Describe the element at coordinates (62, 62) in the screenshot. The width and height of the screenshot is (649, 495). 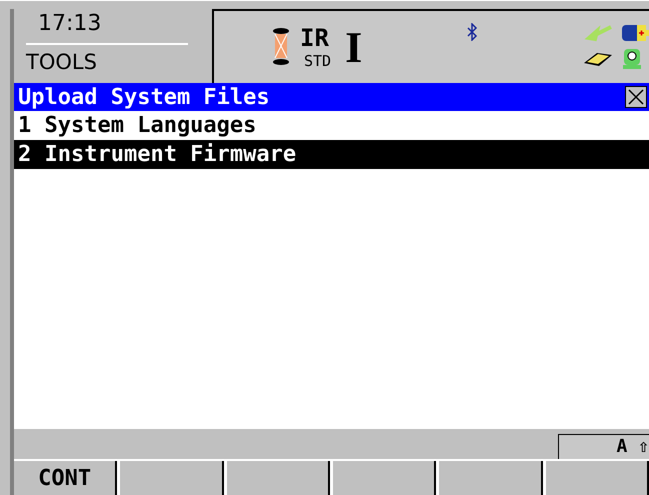
I see `screen-name: TOOLS` at that location.